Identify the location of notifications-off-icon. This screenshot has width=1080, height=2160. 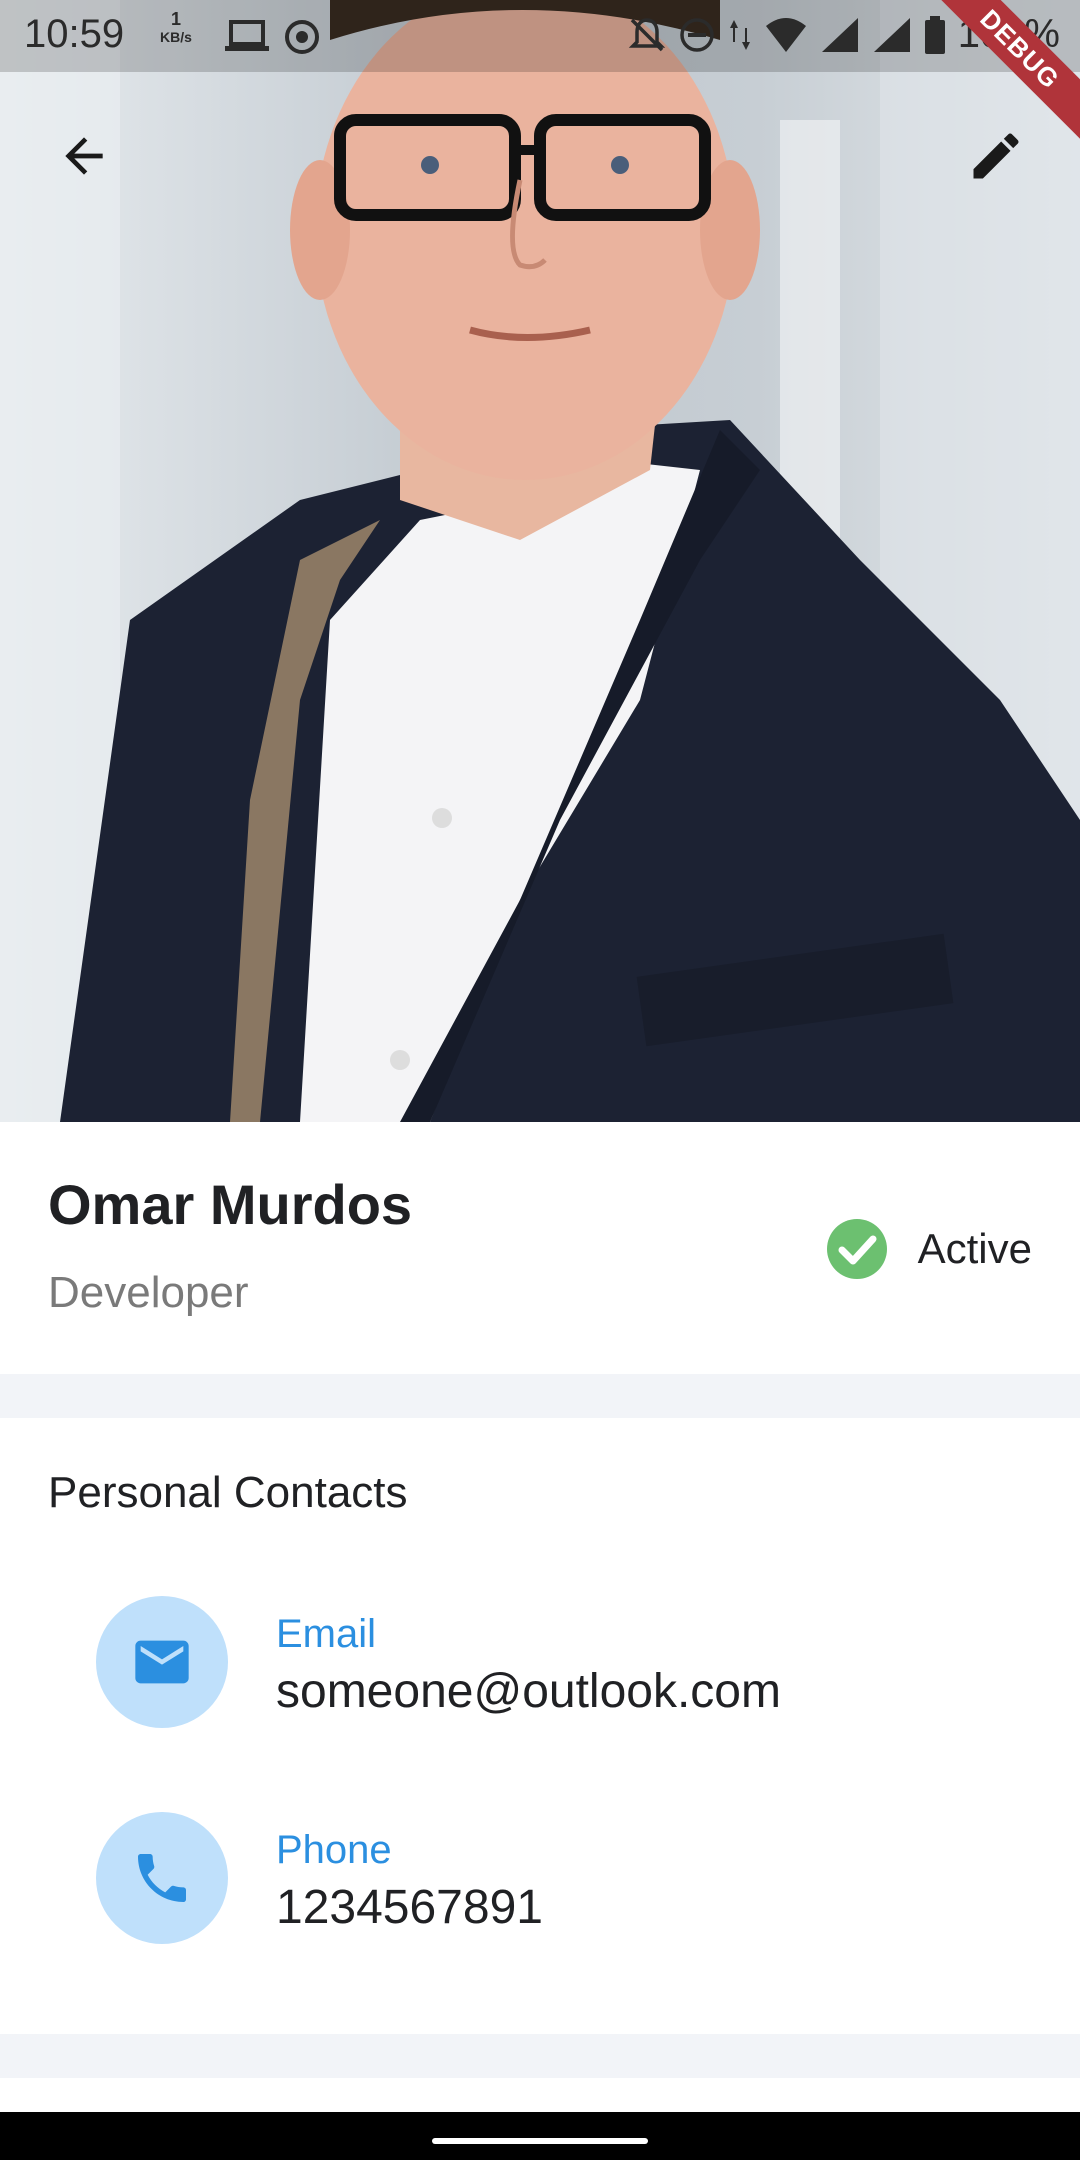
(646, 34).